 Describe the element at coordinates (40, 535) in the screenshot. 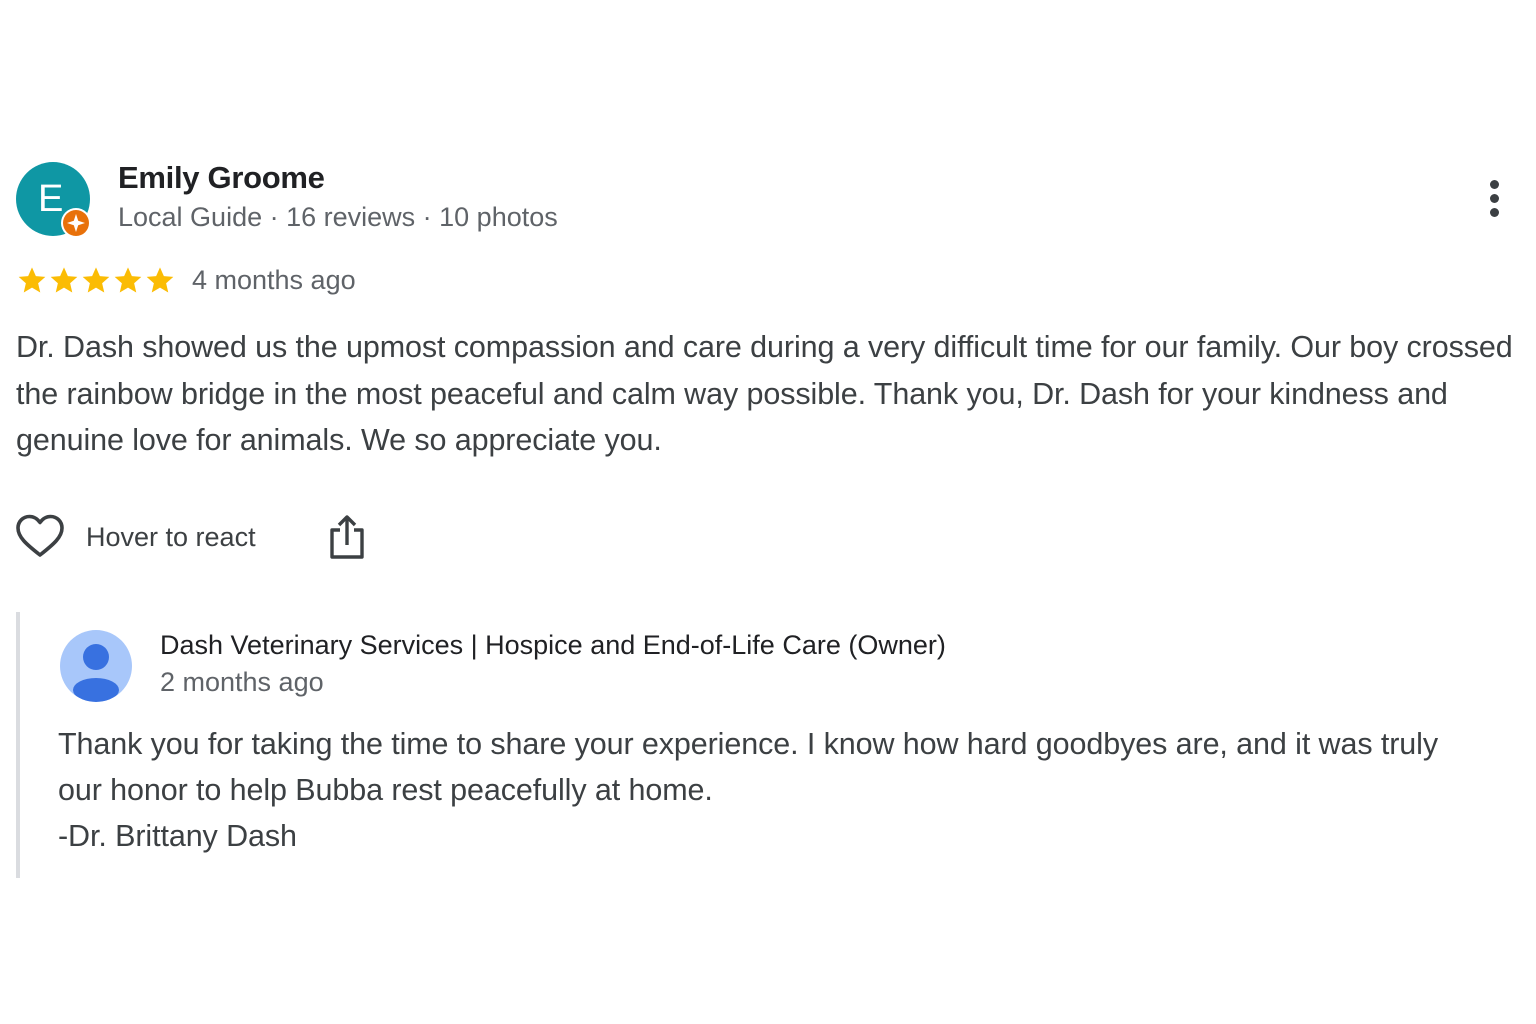

I see `heart-icon` at that location.